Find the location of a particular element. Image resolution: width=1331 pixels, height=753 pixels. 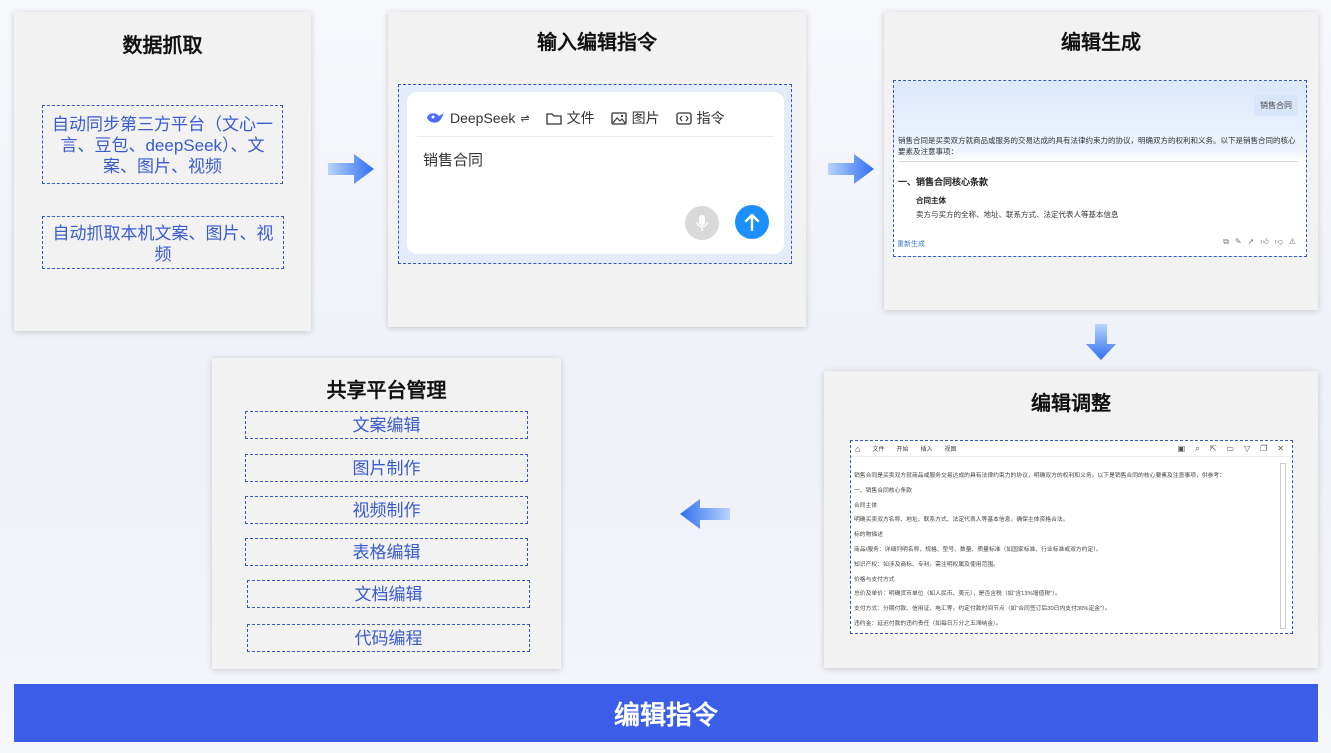

doc-line: 一、销售合同核心条款 is located at coordinates (883, 490).